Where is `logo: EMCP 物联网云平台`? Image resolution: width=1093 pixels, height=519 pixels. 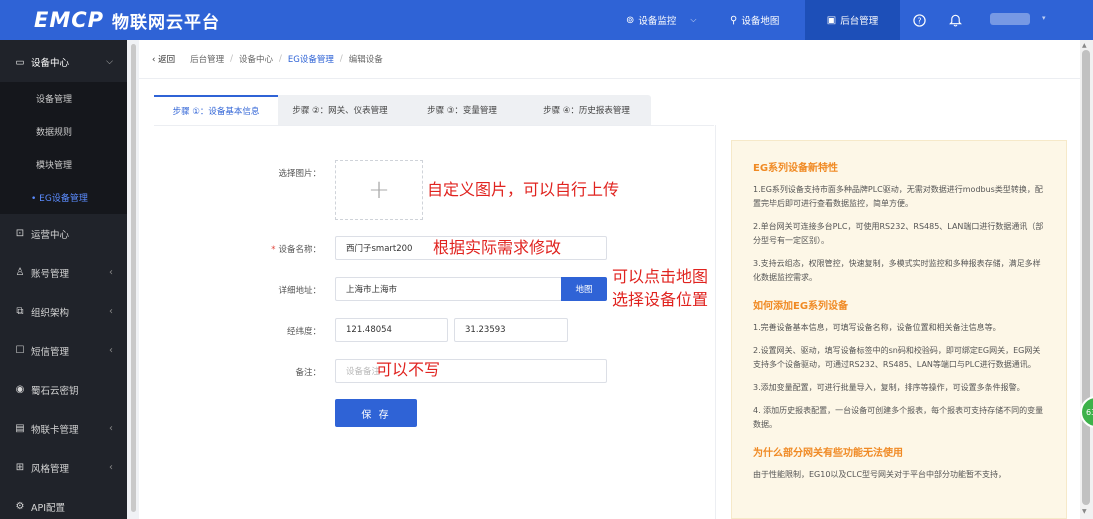 logo: EMCP 物联网云平台 is located at coordinates (127, 20).